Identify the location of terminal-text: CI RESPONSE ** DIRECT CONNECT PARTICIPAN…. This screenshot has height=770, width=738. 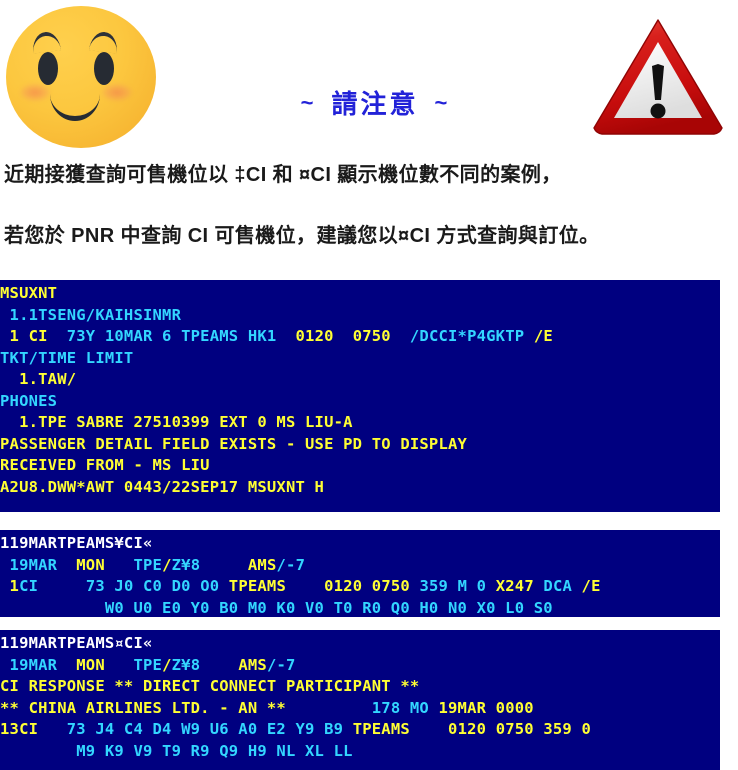
(210, 686).